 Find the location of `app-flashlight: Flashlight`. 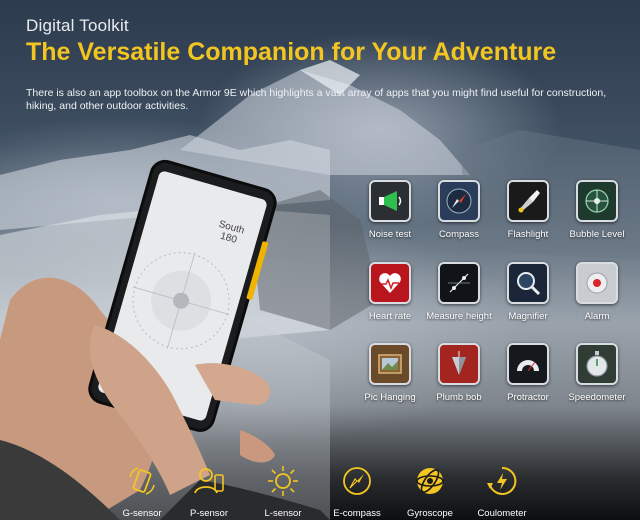

app-flashlight: Flashlight is located at coordinates (528, 210).